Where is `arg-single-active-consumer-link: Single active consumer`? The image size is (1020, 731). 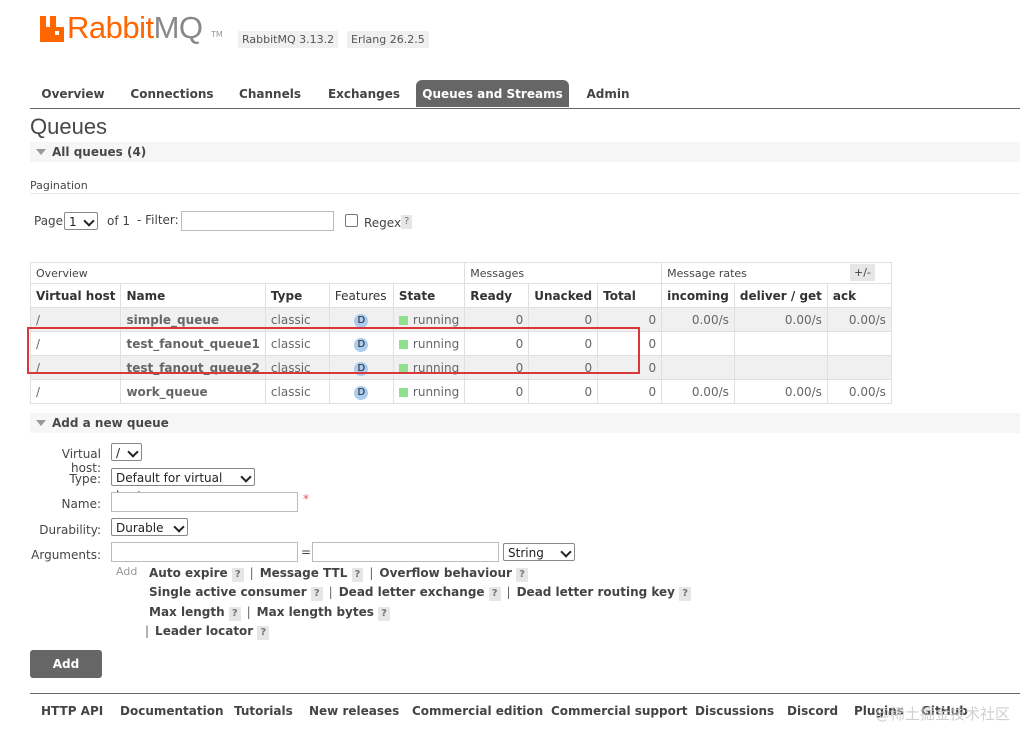 arg-single-active-consumer-link: Single active consumer is located at coordinates (228, 592).